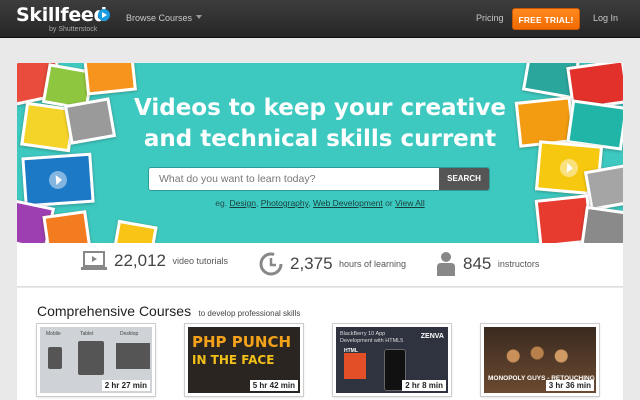 This screenshot has height=400, width=640. What do you see at coordinates (569, 385) in the screenshot?
I see `course-duration: 3 hr 36 min` at bounding box center [569, 385].